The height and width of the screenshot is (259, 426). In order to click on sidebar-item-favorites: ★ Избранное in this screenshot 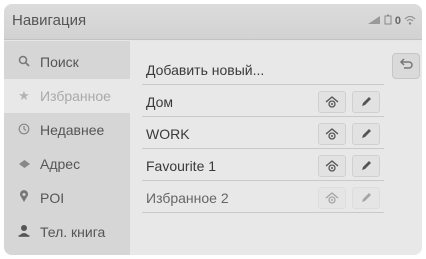, I will do `click(67, 96)`.